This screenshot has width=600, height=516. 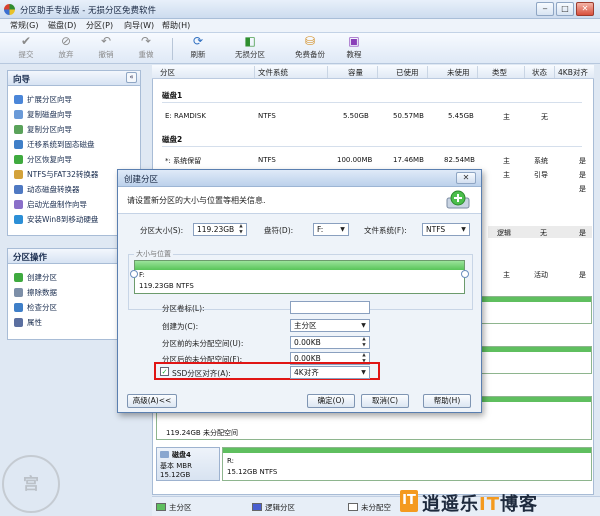 What do you see at coordinates (180, 326) in the screenshot?
I see `create-as-label: 创建为(C):` at bounding box center [180, 326].